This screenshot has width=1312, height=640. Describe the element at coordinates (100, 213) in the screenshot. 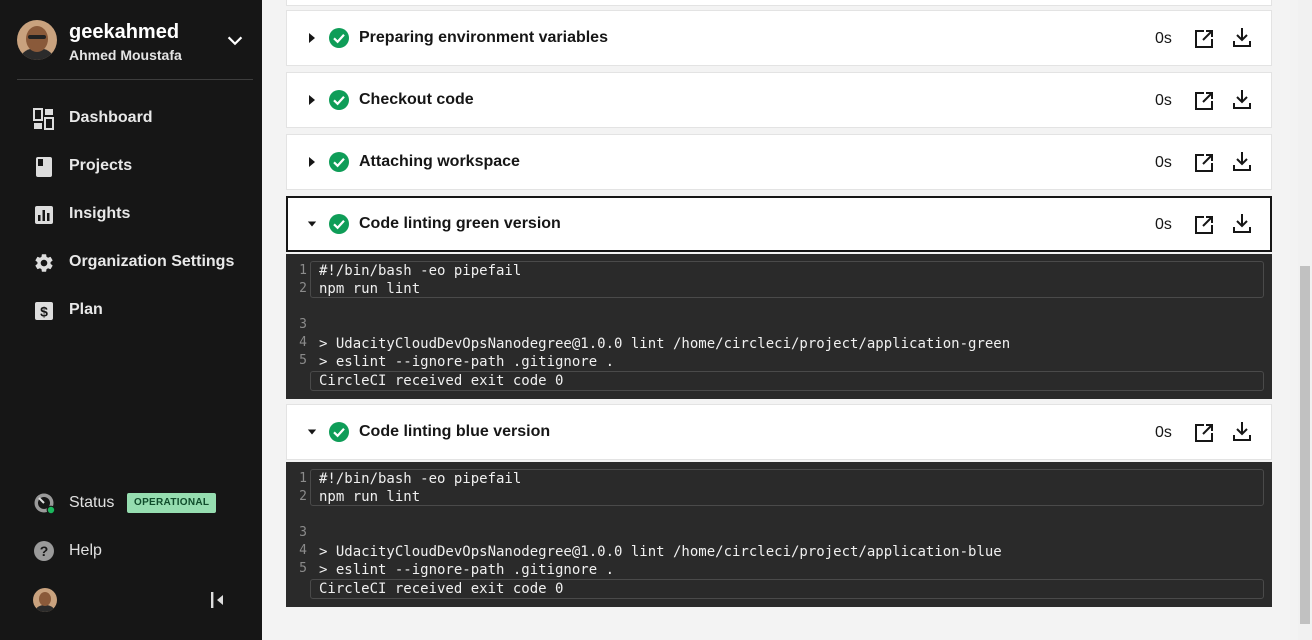

I see `sidebar-item-label: Insights` at that location.